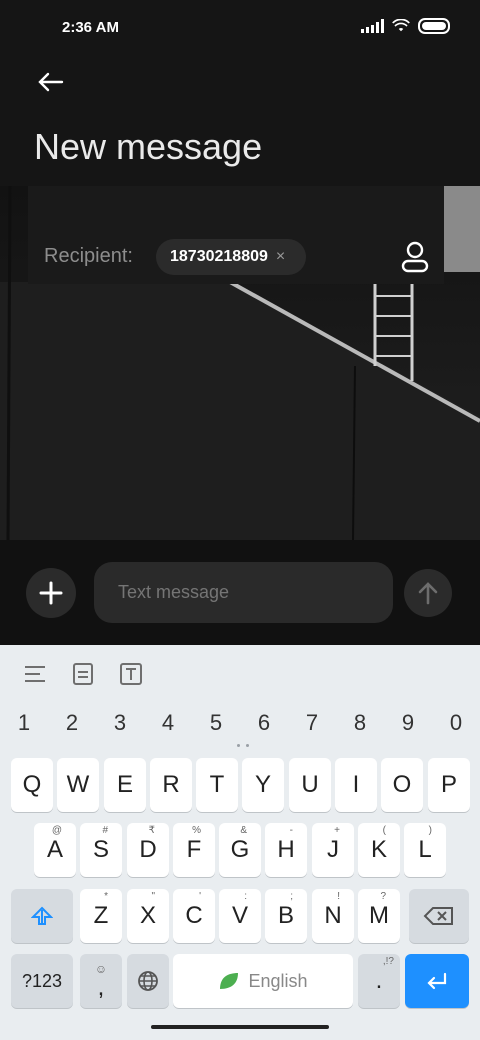  Describe the element at coordinates (32, 785) in the screenshot. I see `key-q: Q` at that location.